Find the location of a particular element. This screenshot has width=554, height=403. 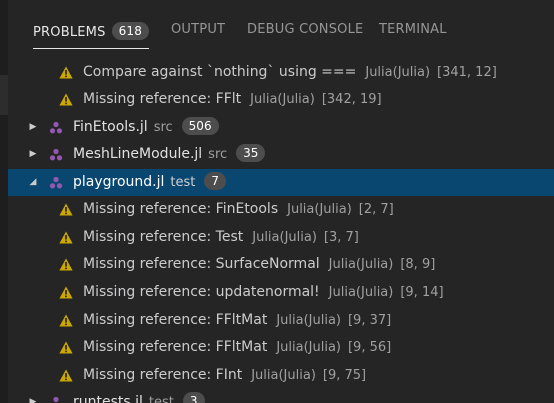

problem-position: [342, 19] is located at coordinates (351, 99).